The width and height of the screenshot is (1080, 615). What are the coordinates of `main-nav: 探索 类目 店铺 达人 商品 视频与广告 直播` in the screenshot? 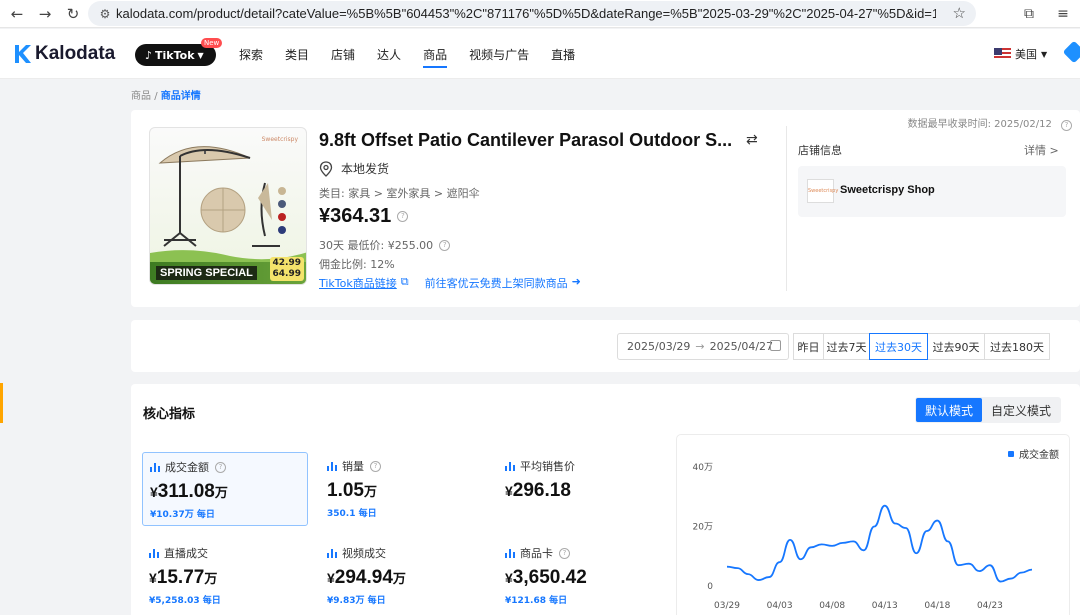 It's located at (418, 57).